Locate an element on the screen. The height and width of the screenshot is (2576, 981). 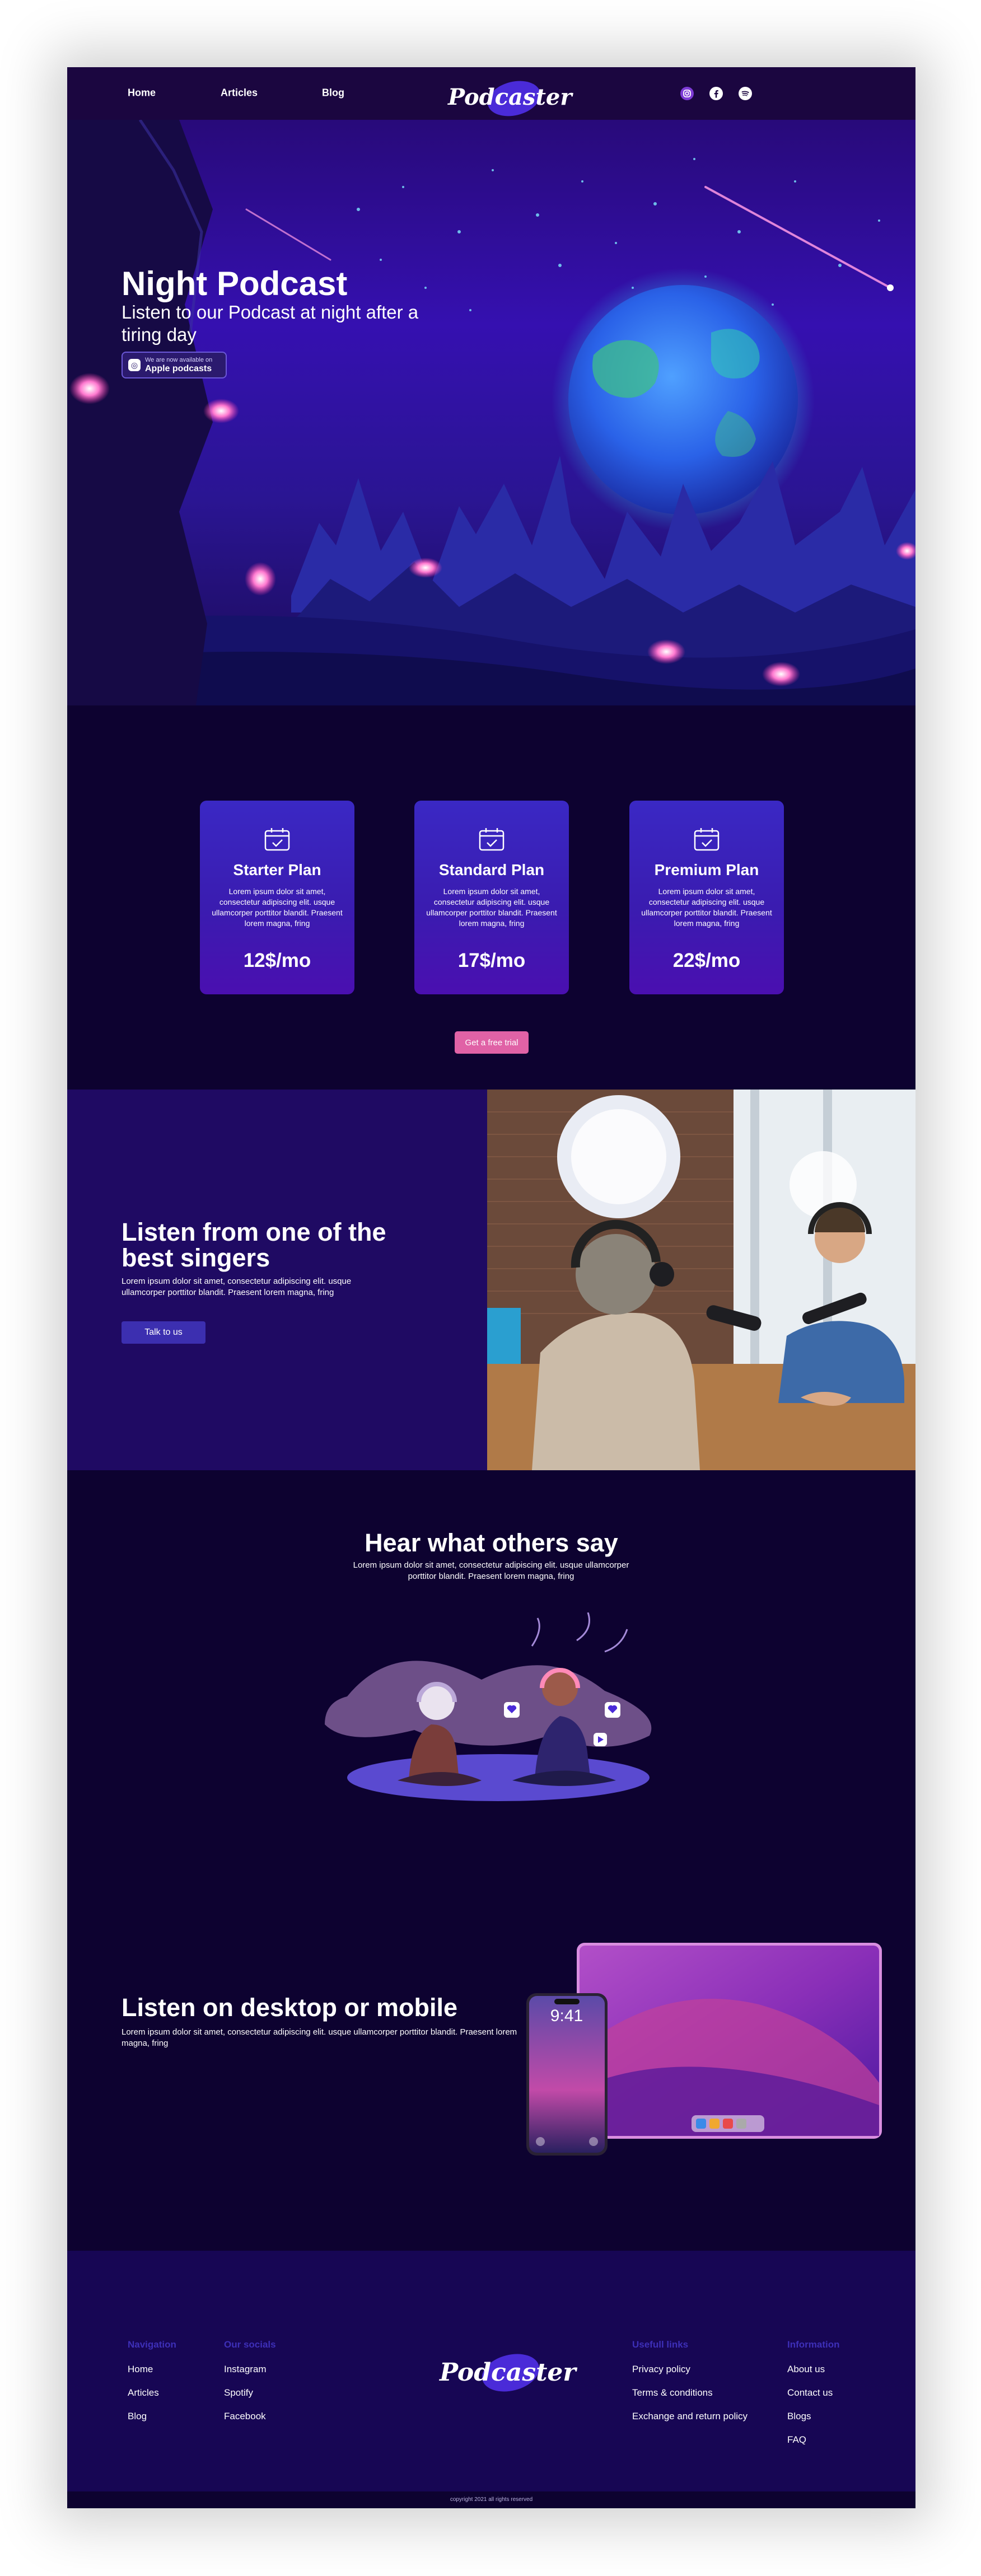
footer-brand-logo: Podcaster is located at coordinates (508, 2371).